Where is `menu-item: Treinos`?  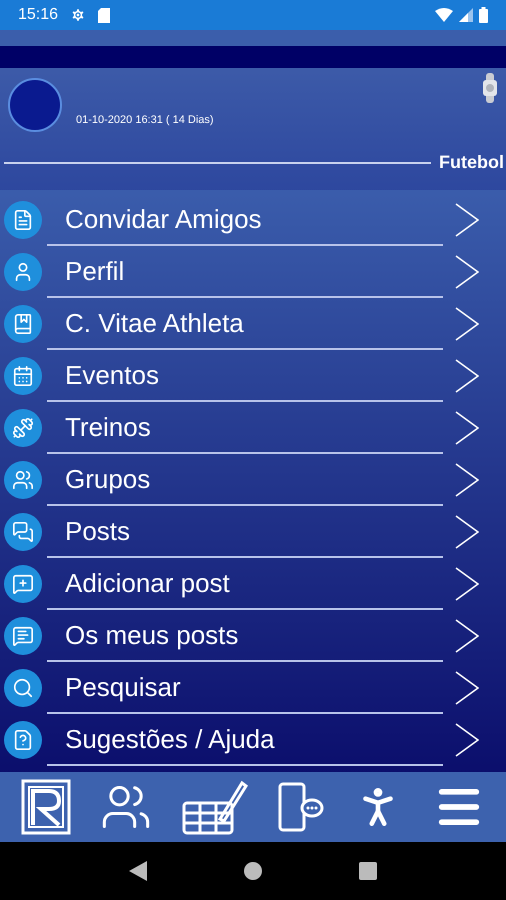 menu-item: Treinos is located at coordinates (253, 428).